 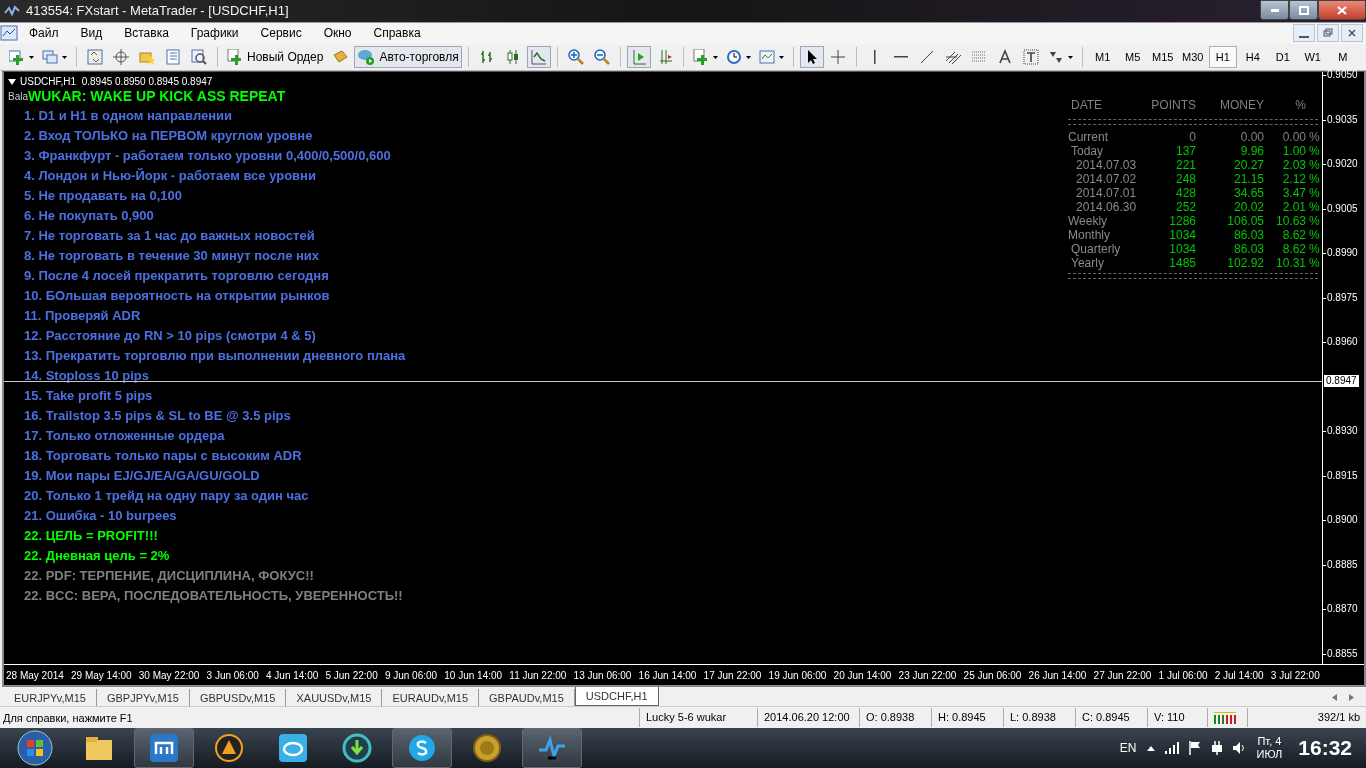 What do you see at coordinates (275, 57) in the screenshot?
I see `new-order-button: Новый Ордер` at bounding box center [275, 57].